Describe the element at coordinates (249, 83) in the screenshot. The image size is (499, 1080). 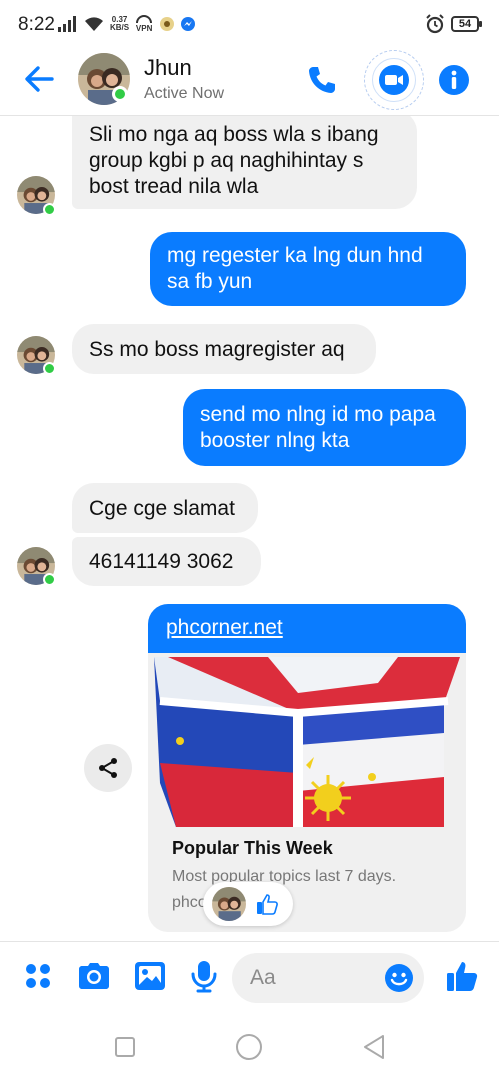
I see `conversation-header: Jhun Active Now` at that location.